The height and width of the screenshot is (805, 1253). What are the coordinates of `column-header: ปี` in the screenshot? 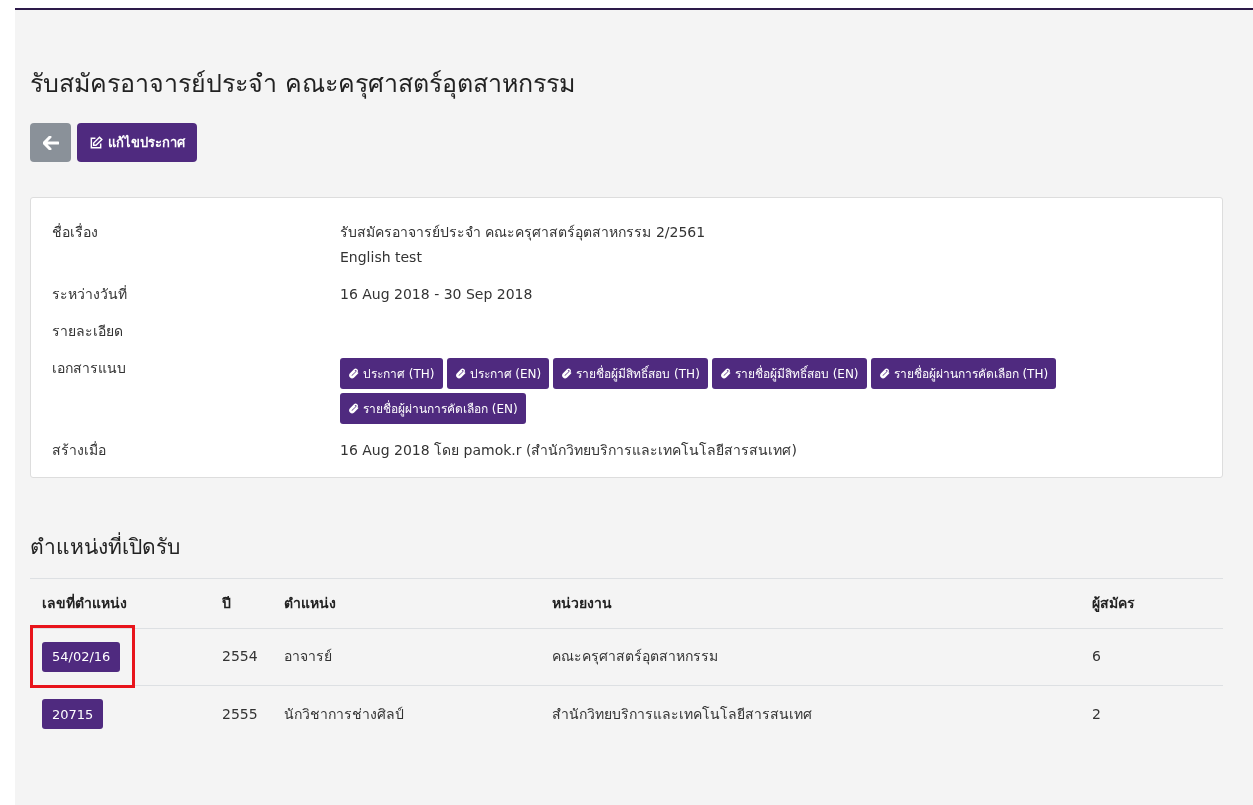 It's located at (226, 602).